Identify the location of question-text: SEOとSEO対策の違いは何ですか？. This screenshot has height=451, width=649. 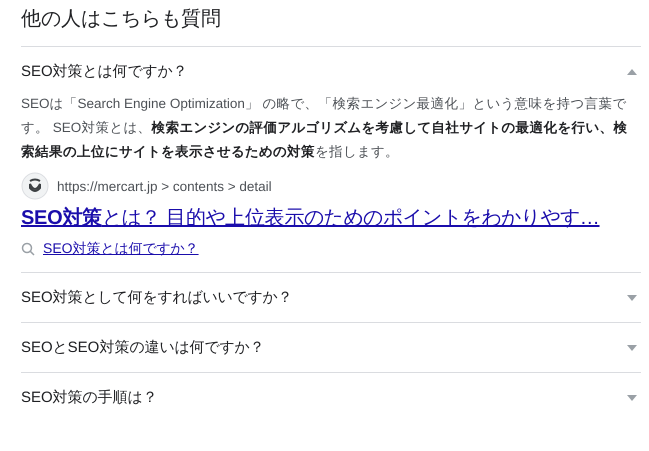
(142, 347).